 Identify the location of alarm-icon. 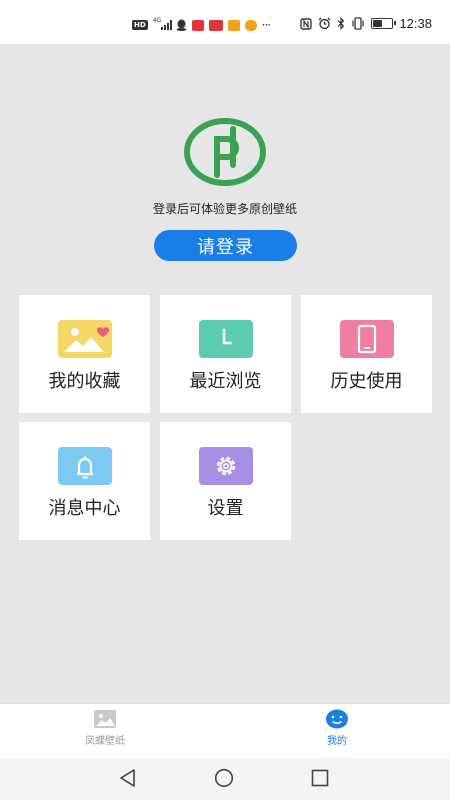
(324, 23).